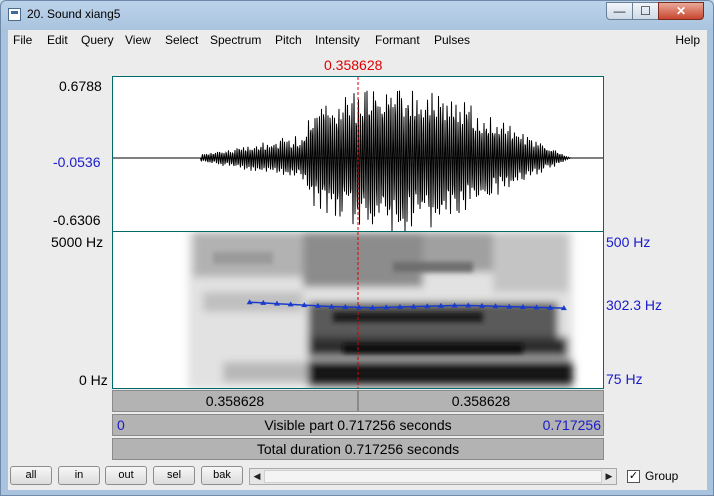  Describe the element at coordinates (397, 40) in the screenshot. I see `menu-formant: Formant` at that location.